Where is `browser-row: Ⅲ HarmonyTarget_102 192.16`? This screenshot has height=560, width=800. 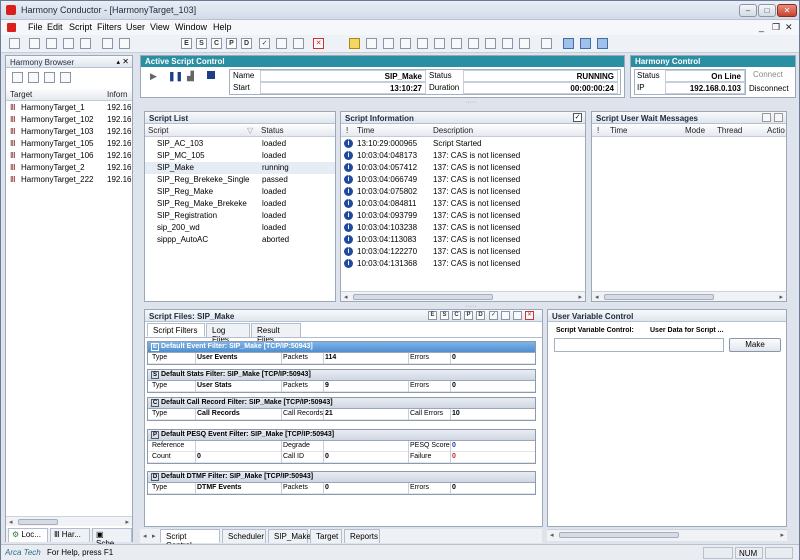 browser-row: Ⅲ HarmonyTarget_102 192.16 is located at coordinates (69, 120).